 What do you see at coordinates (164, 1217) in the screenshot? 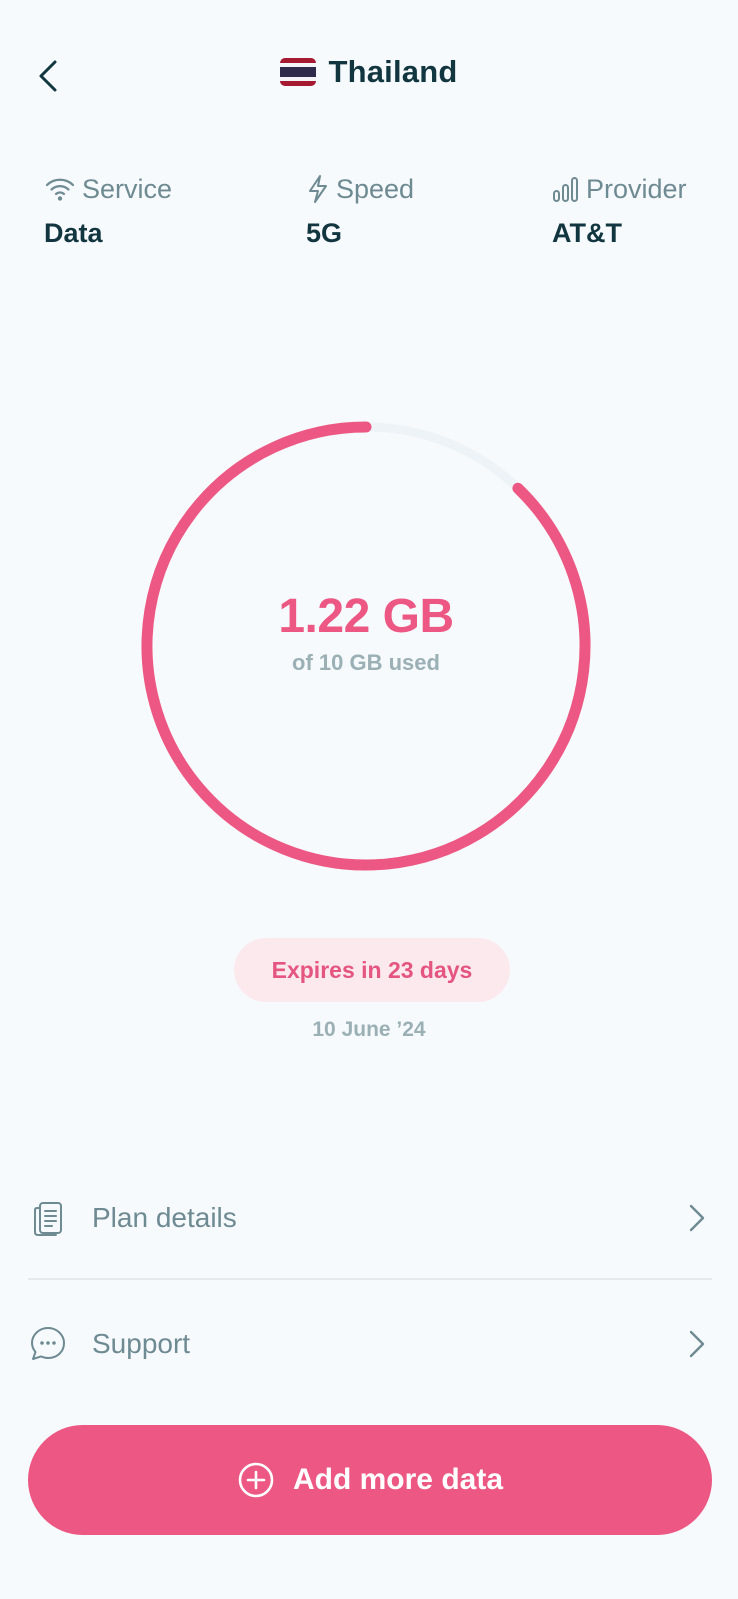
I see `plan-details-label: Plan details` at bounding box center [164, 1217].